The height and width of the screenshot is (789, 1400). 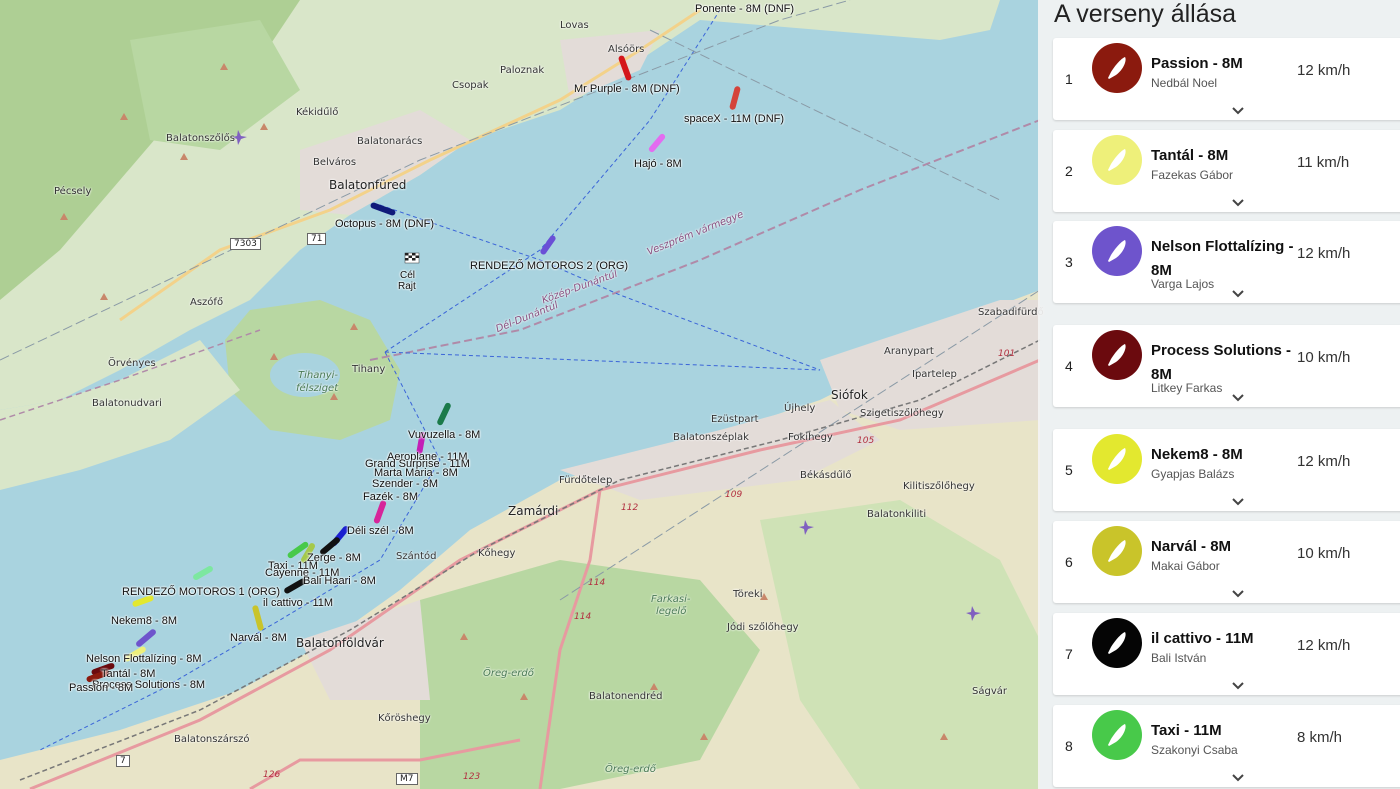 I want to click on boat-name: Nelson Flottalízing - 8M, so click(x=1222, y=258).